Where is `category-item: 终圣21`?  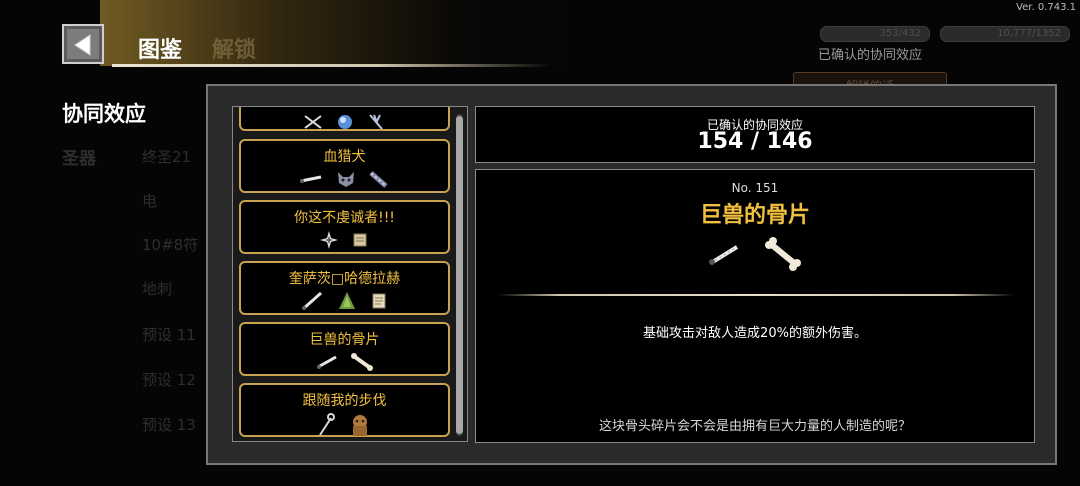
category-item: 终圣21 is located at coordinates (167, 157).